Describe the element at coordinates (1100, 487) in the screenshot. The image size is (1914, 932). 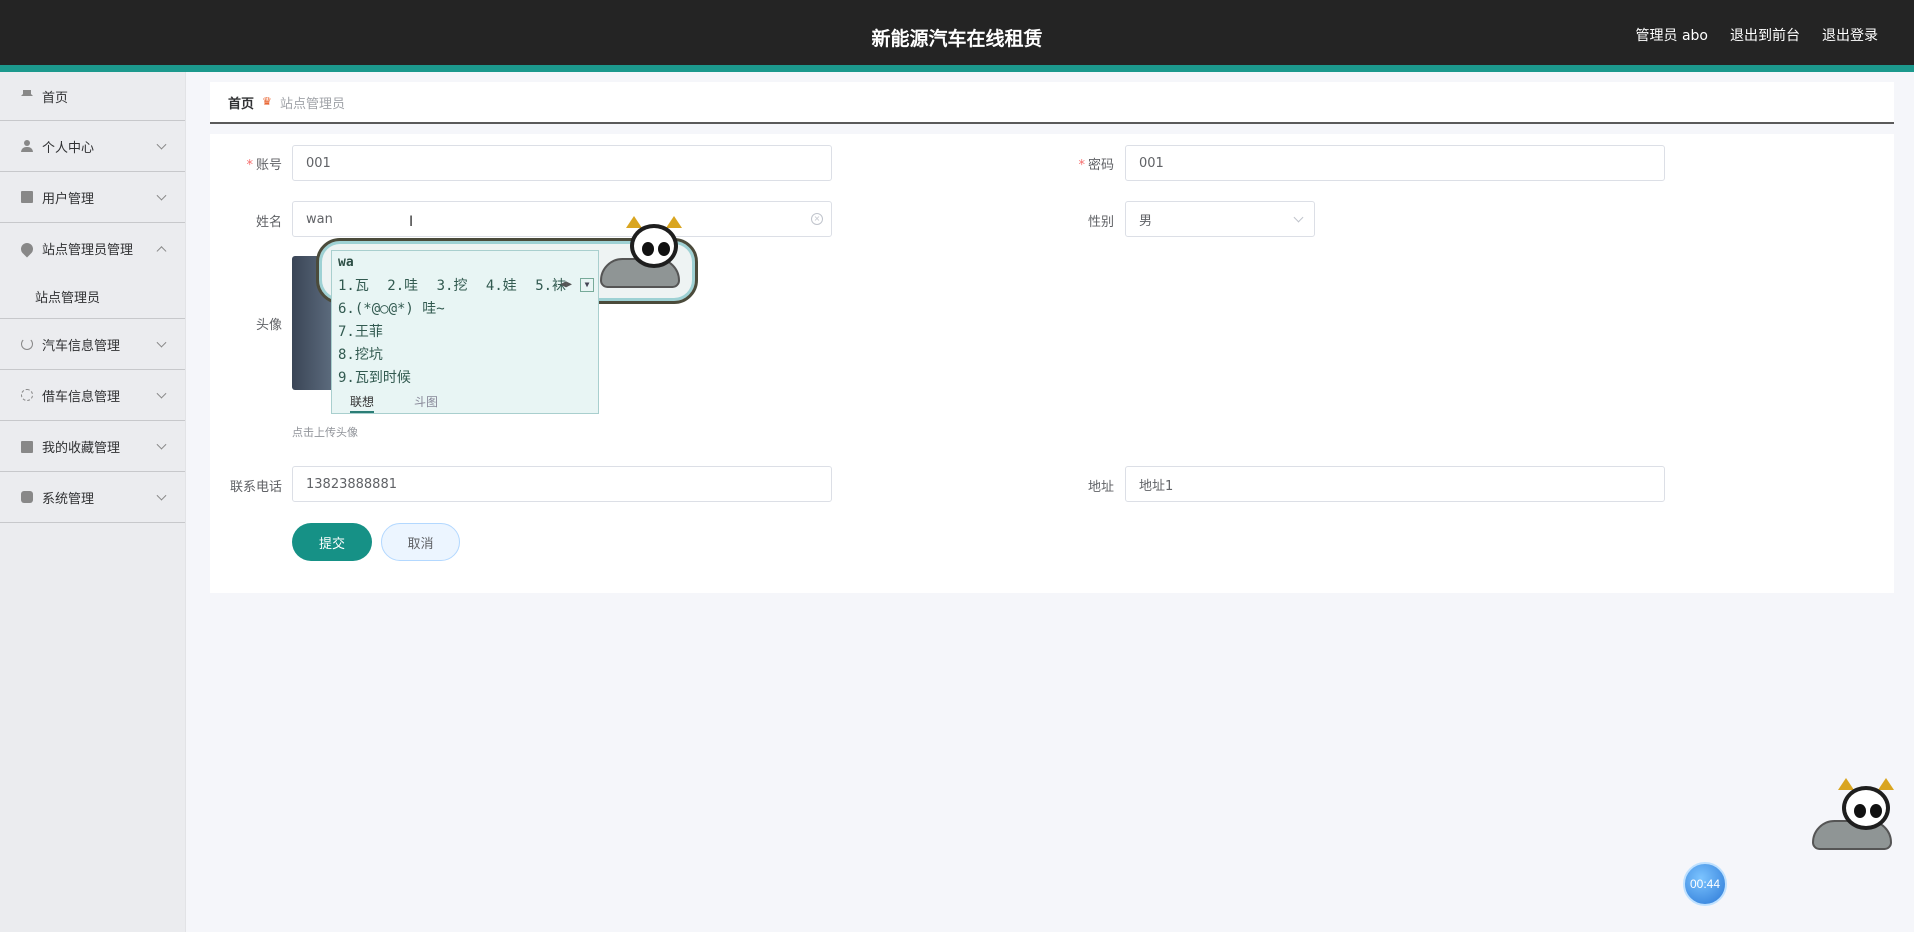
I see `address-label: 地址` at that location.